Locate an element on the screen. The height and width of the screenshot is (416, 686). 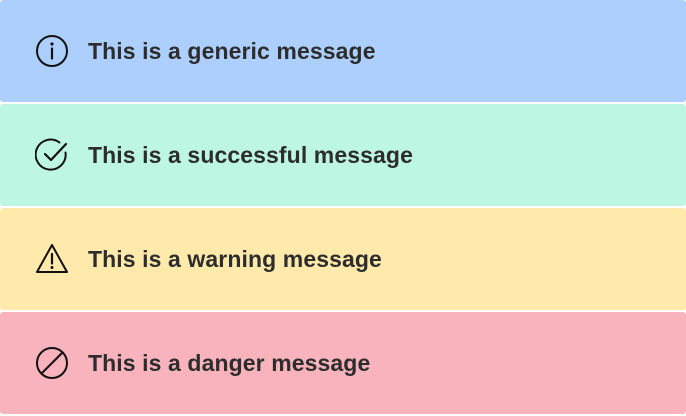
alert-message: This is a generic message is located at coordinates (232, 50).